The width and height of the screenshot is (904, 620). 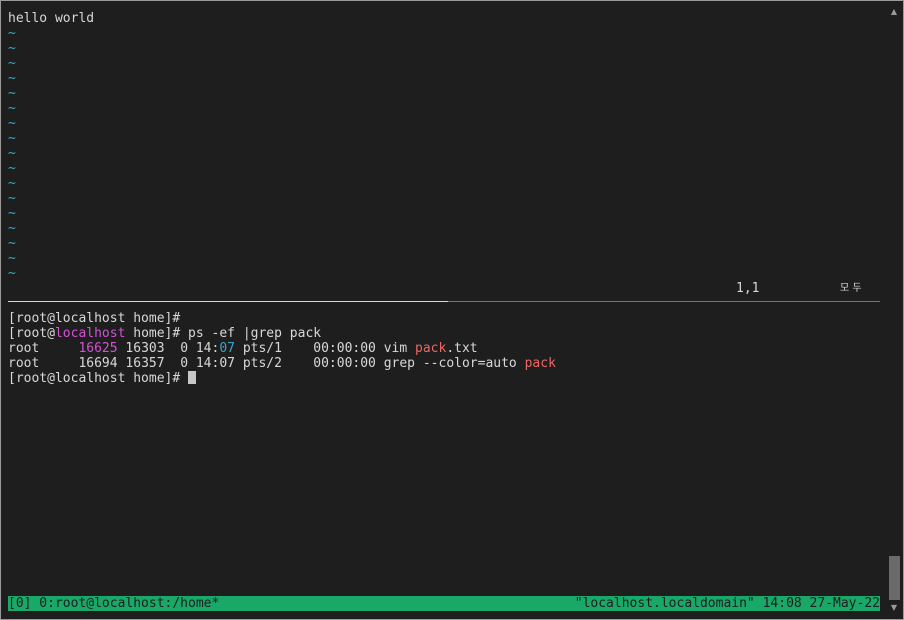 I want to click on ps-pid: 16625, so click(x=98, y=348).